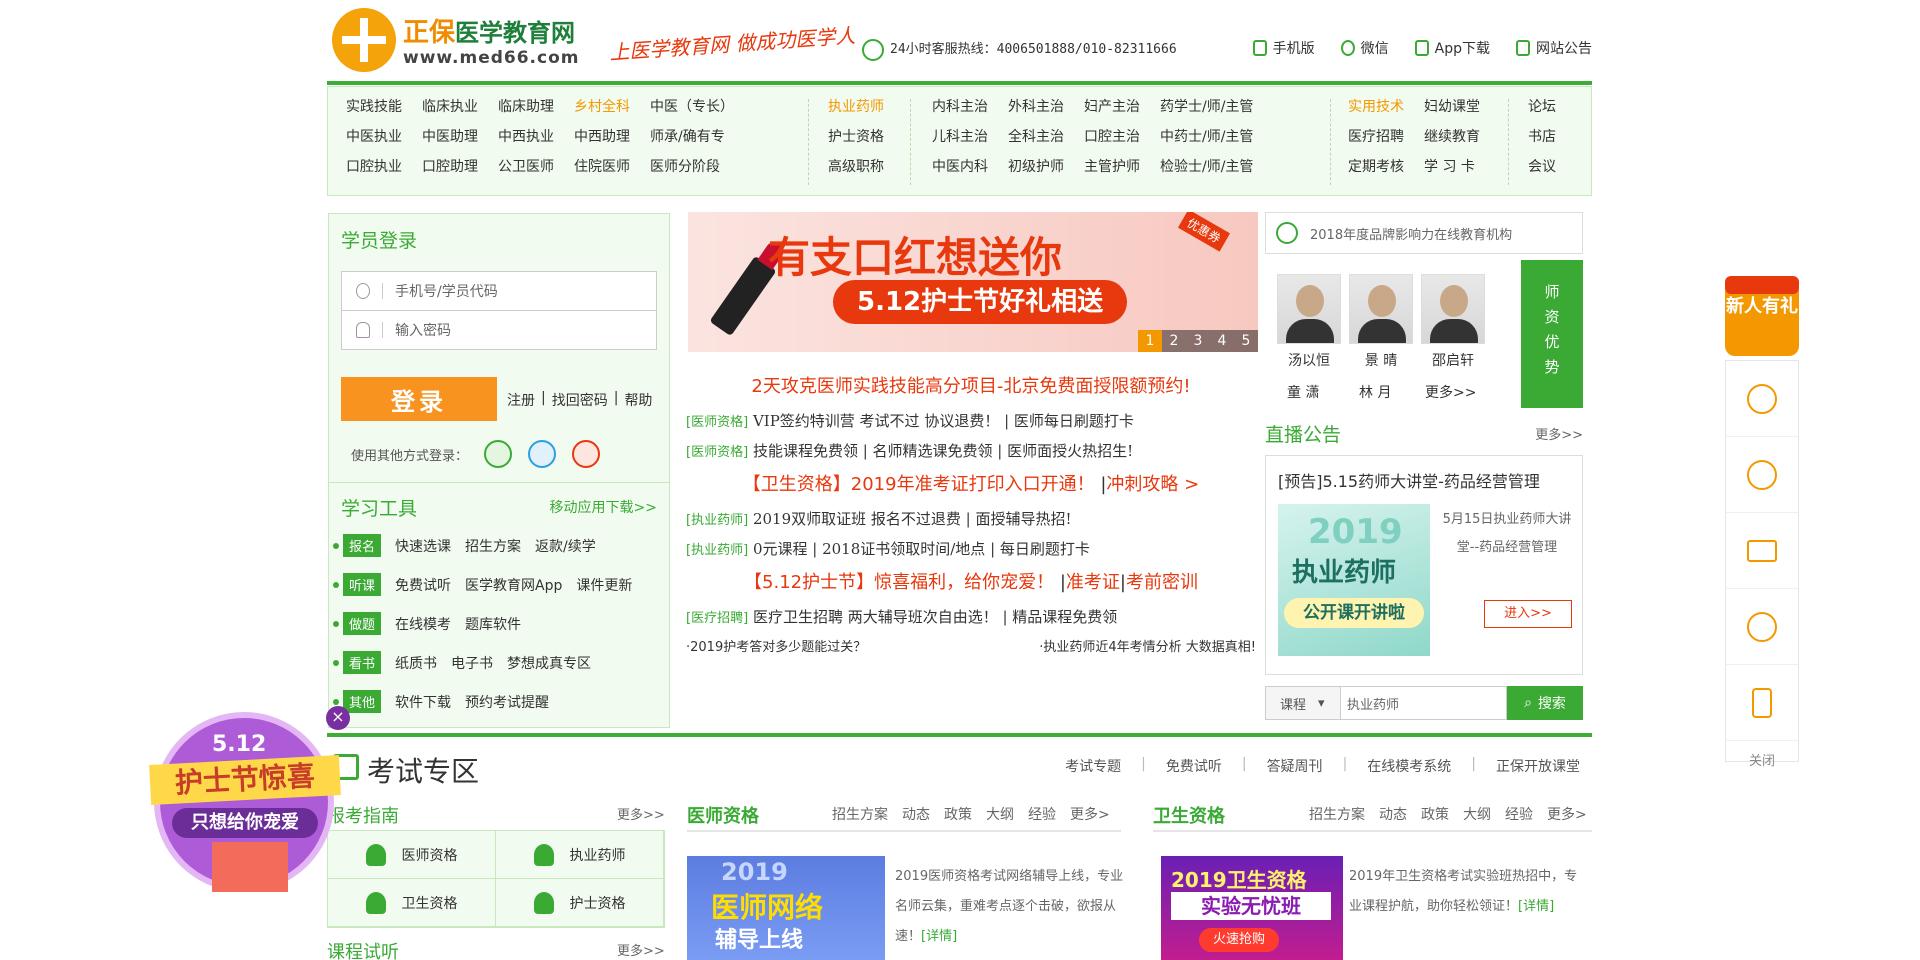 The image size is (1920, 960). Describe the element at coordinates (1762, 551) in the screenshot. I see `mail-button` at that location.